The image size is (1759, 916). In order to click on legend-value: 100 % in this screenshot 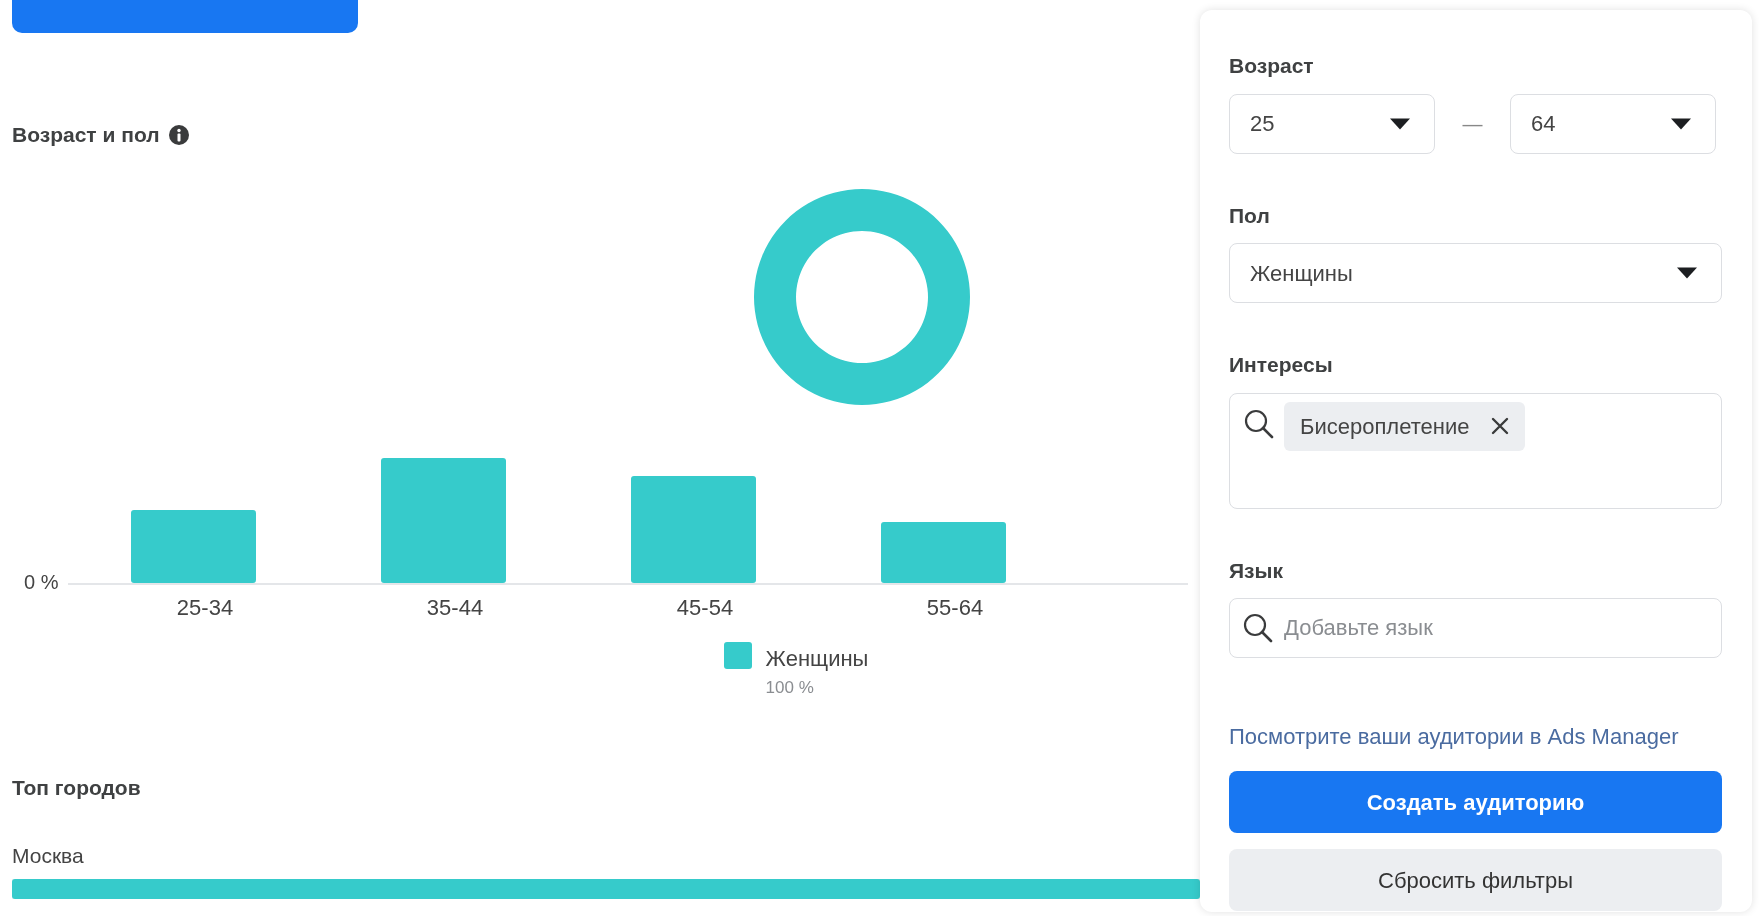, I will do `click(790, 687)`.